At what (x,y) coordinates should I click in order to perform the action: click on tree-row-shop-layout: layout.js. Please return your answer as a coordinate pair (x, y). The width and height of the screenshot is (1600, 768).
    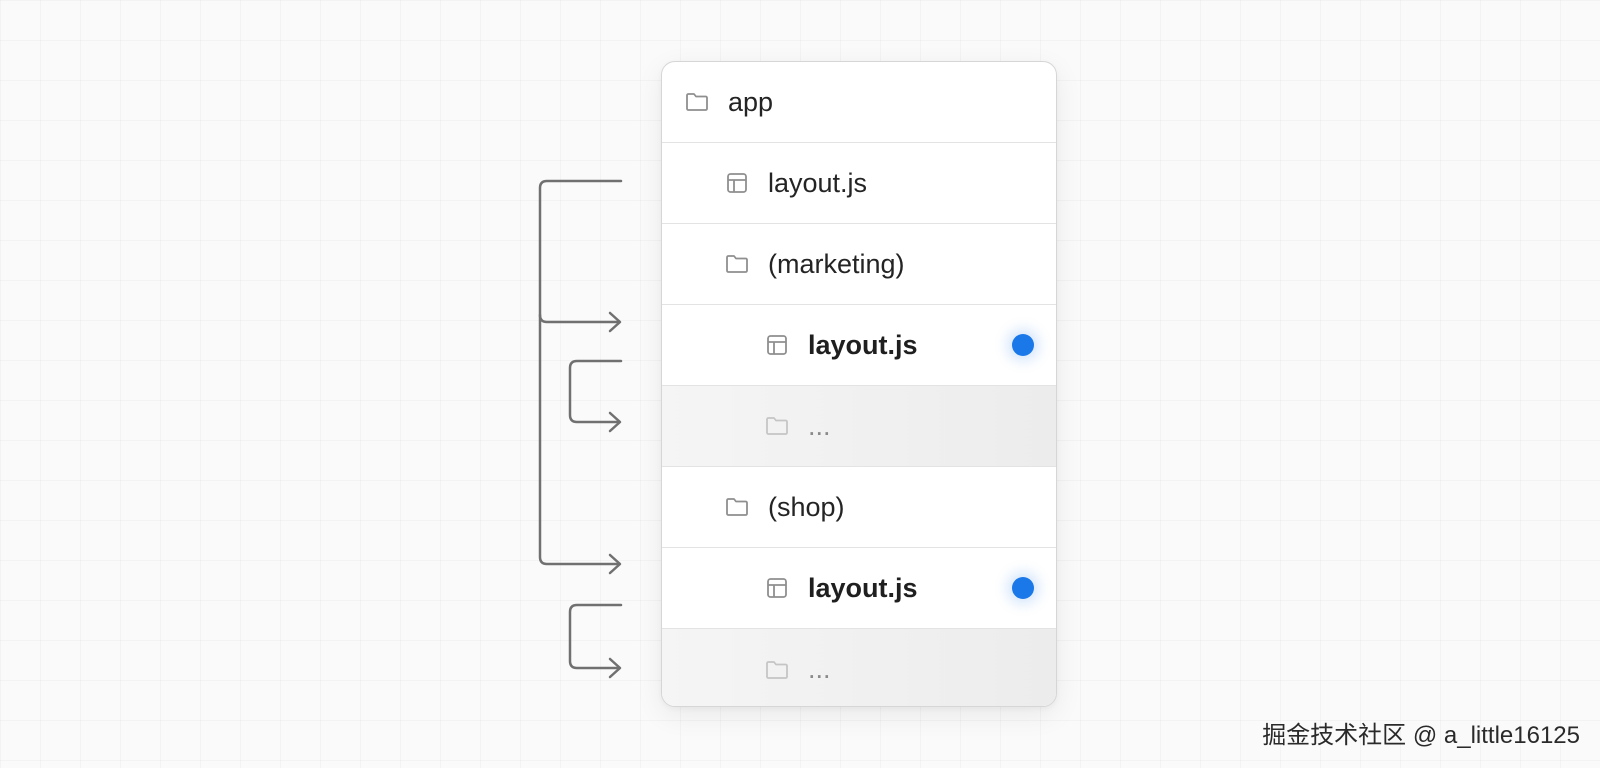
    Looking at the image, I should click on (859, 588).